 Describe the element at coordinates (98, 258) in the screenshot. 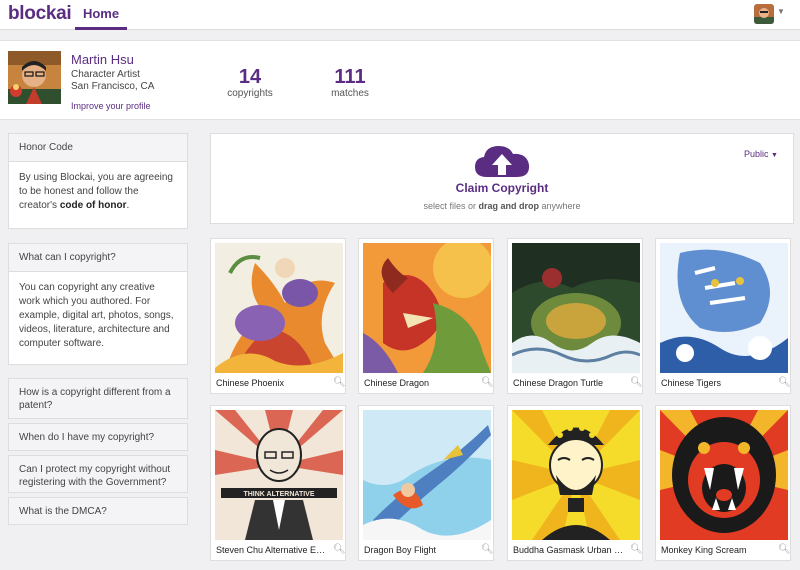

I see `what-copyright-title: What can I copyright?` at that location.